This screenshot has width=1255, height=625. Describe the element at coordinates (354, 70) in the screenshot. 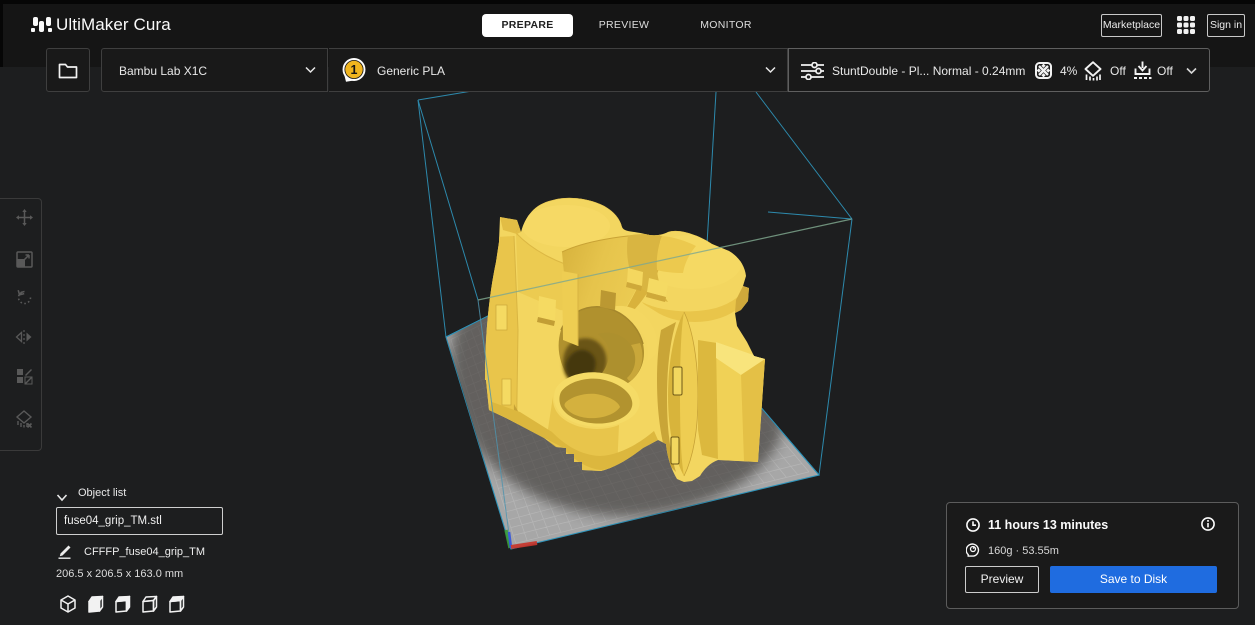

I see `svg-text: 1` at that location.